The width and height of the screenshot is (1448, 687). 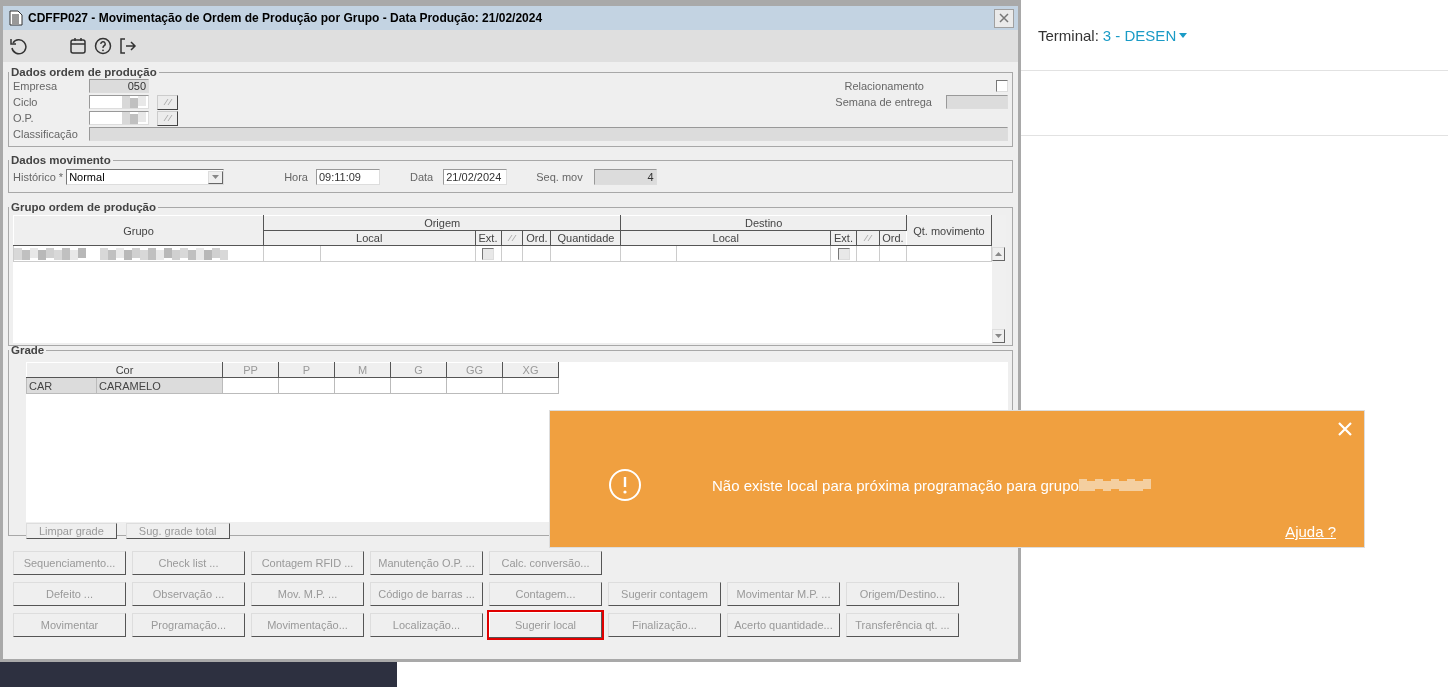 I want to click on column-header: P, so click(x=306, y=370).